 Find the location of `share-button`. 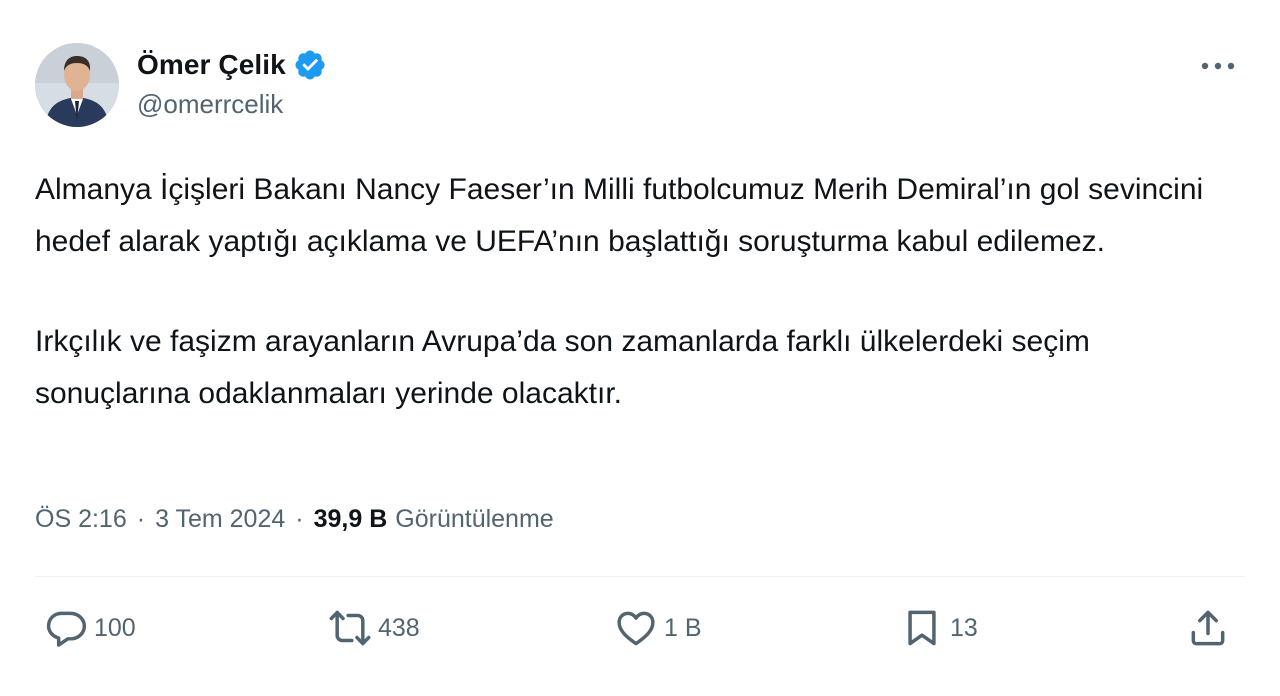

share-button is located at coordinates (1208, 628).